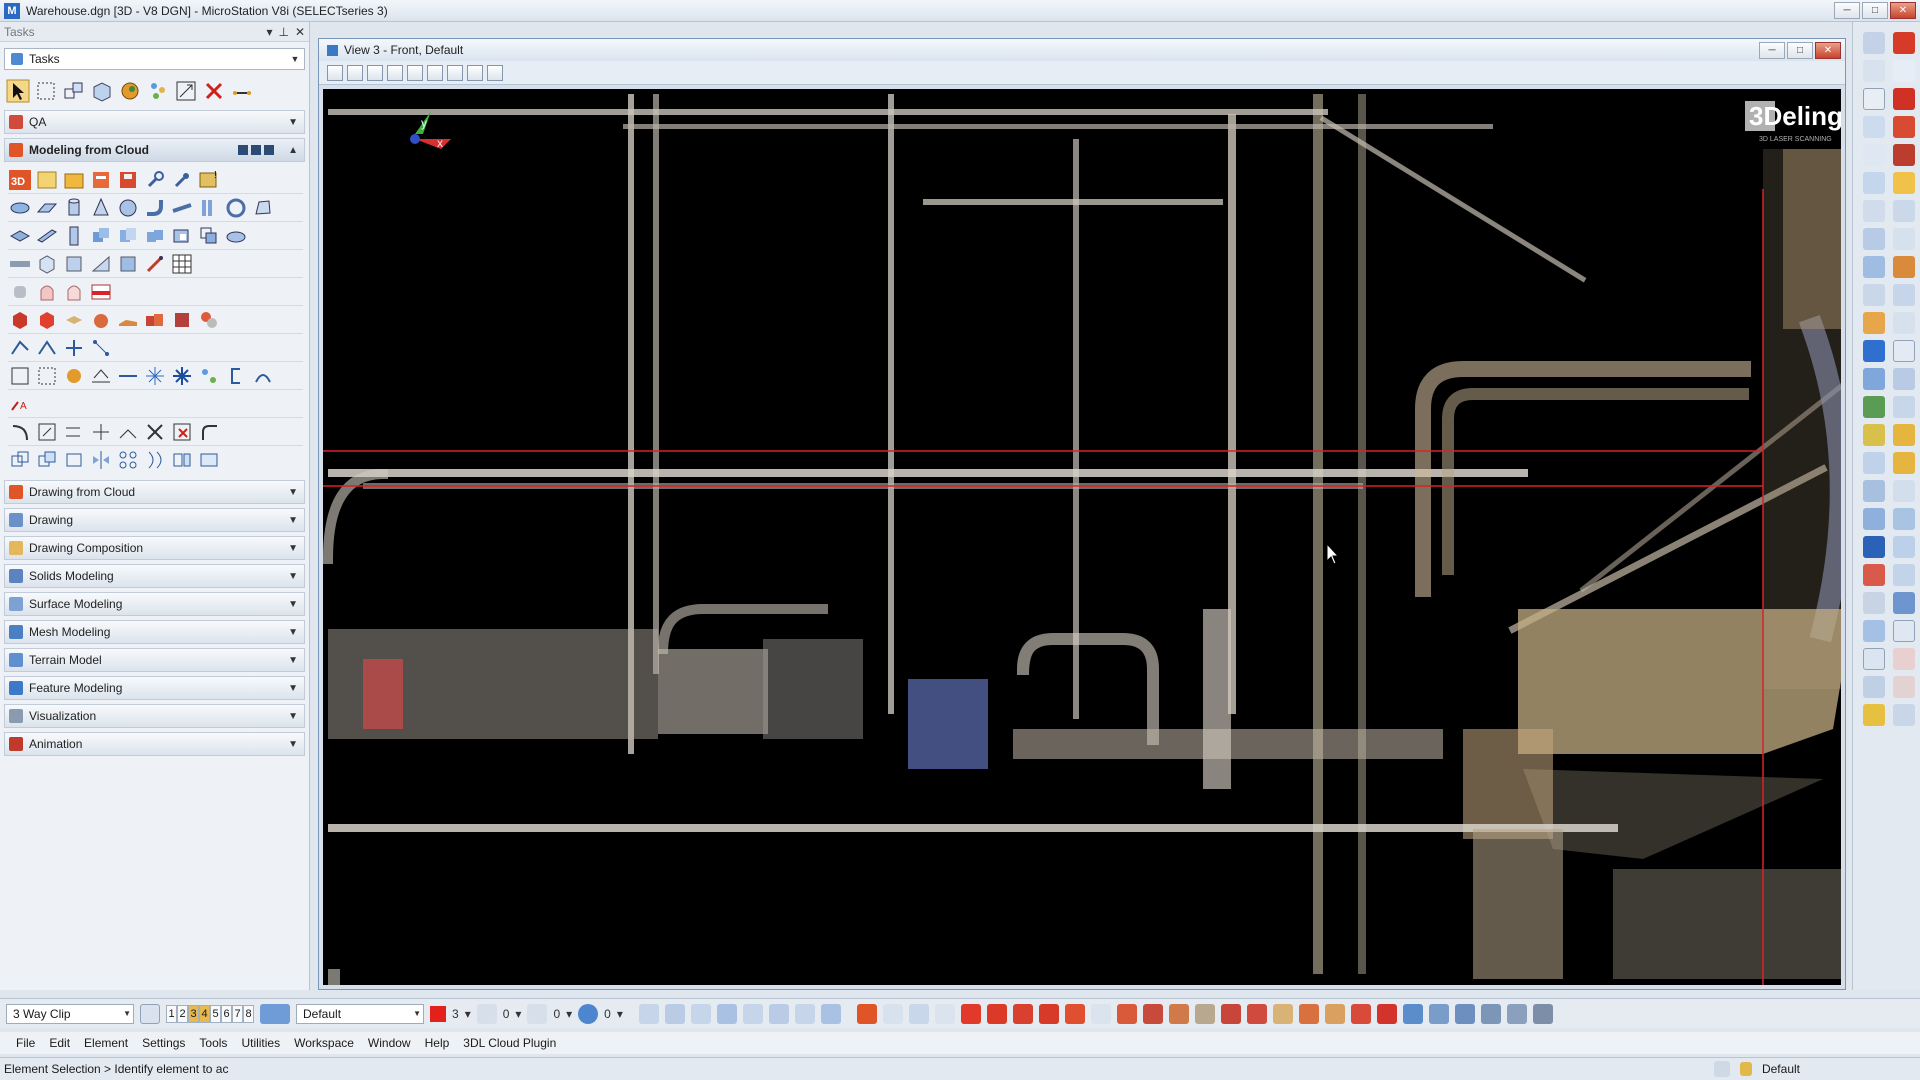  Describe the element at coordinates (1904, 687) in the screenshot. I see `text-edit-icon` at that location.